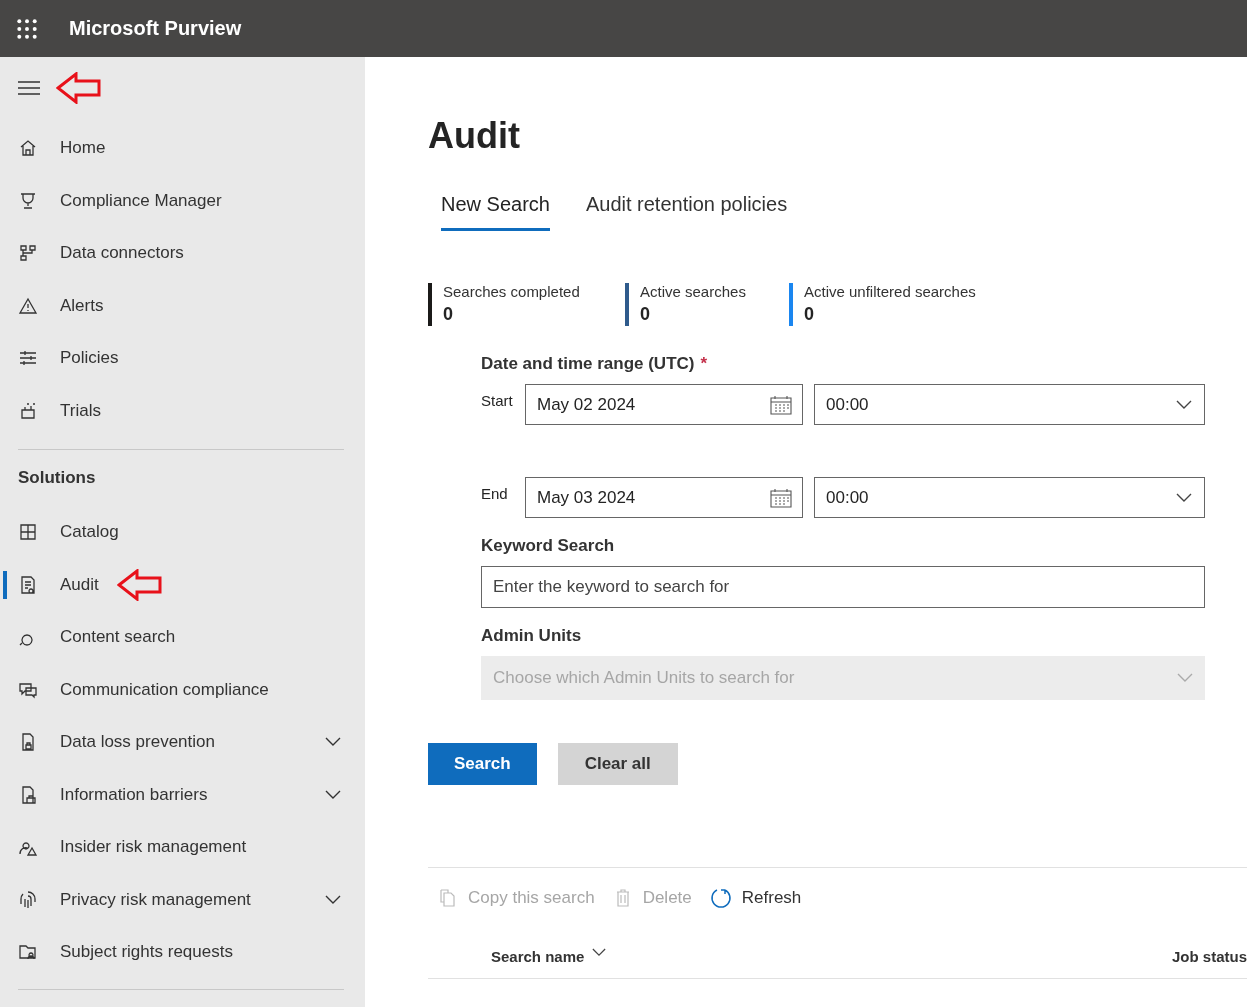 The width and height of the screenshot is (1247, 1007). What do you see at coordinates (448, 898) in the screenshot?
I see `copy-icon` at bounding box center [448, 898].